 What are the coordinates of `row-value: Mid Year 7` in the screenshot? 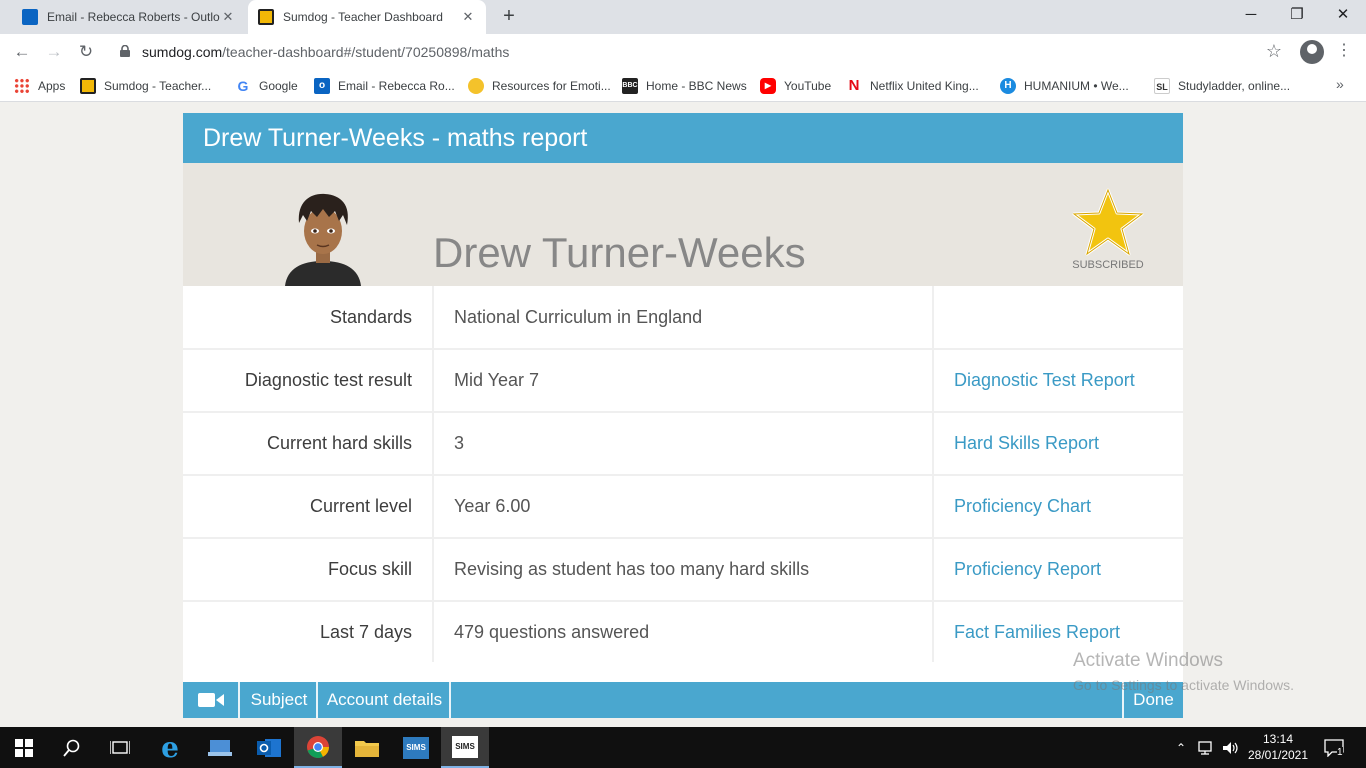 It's located at (683, 381).